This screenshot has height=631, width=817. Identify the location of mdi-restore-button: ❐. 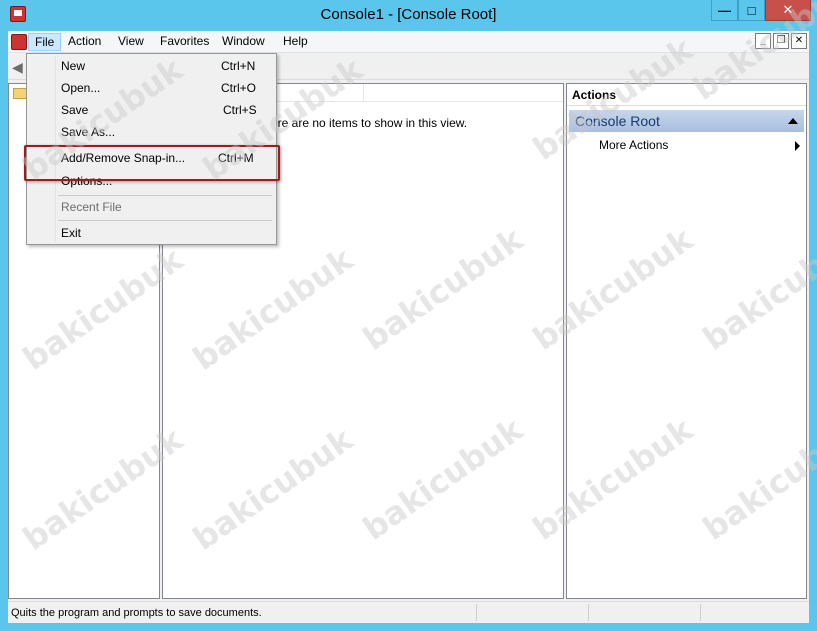
(781, 41).